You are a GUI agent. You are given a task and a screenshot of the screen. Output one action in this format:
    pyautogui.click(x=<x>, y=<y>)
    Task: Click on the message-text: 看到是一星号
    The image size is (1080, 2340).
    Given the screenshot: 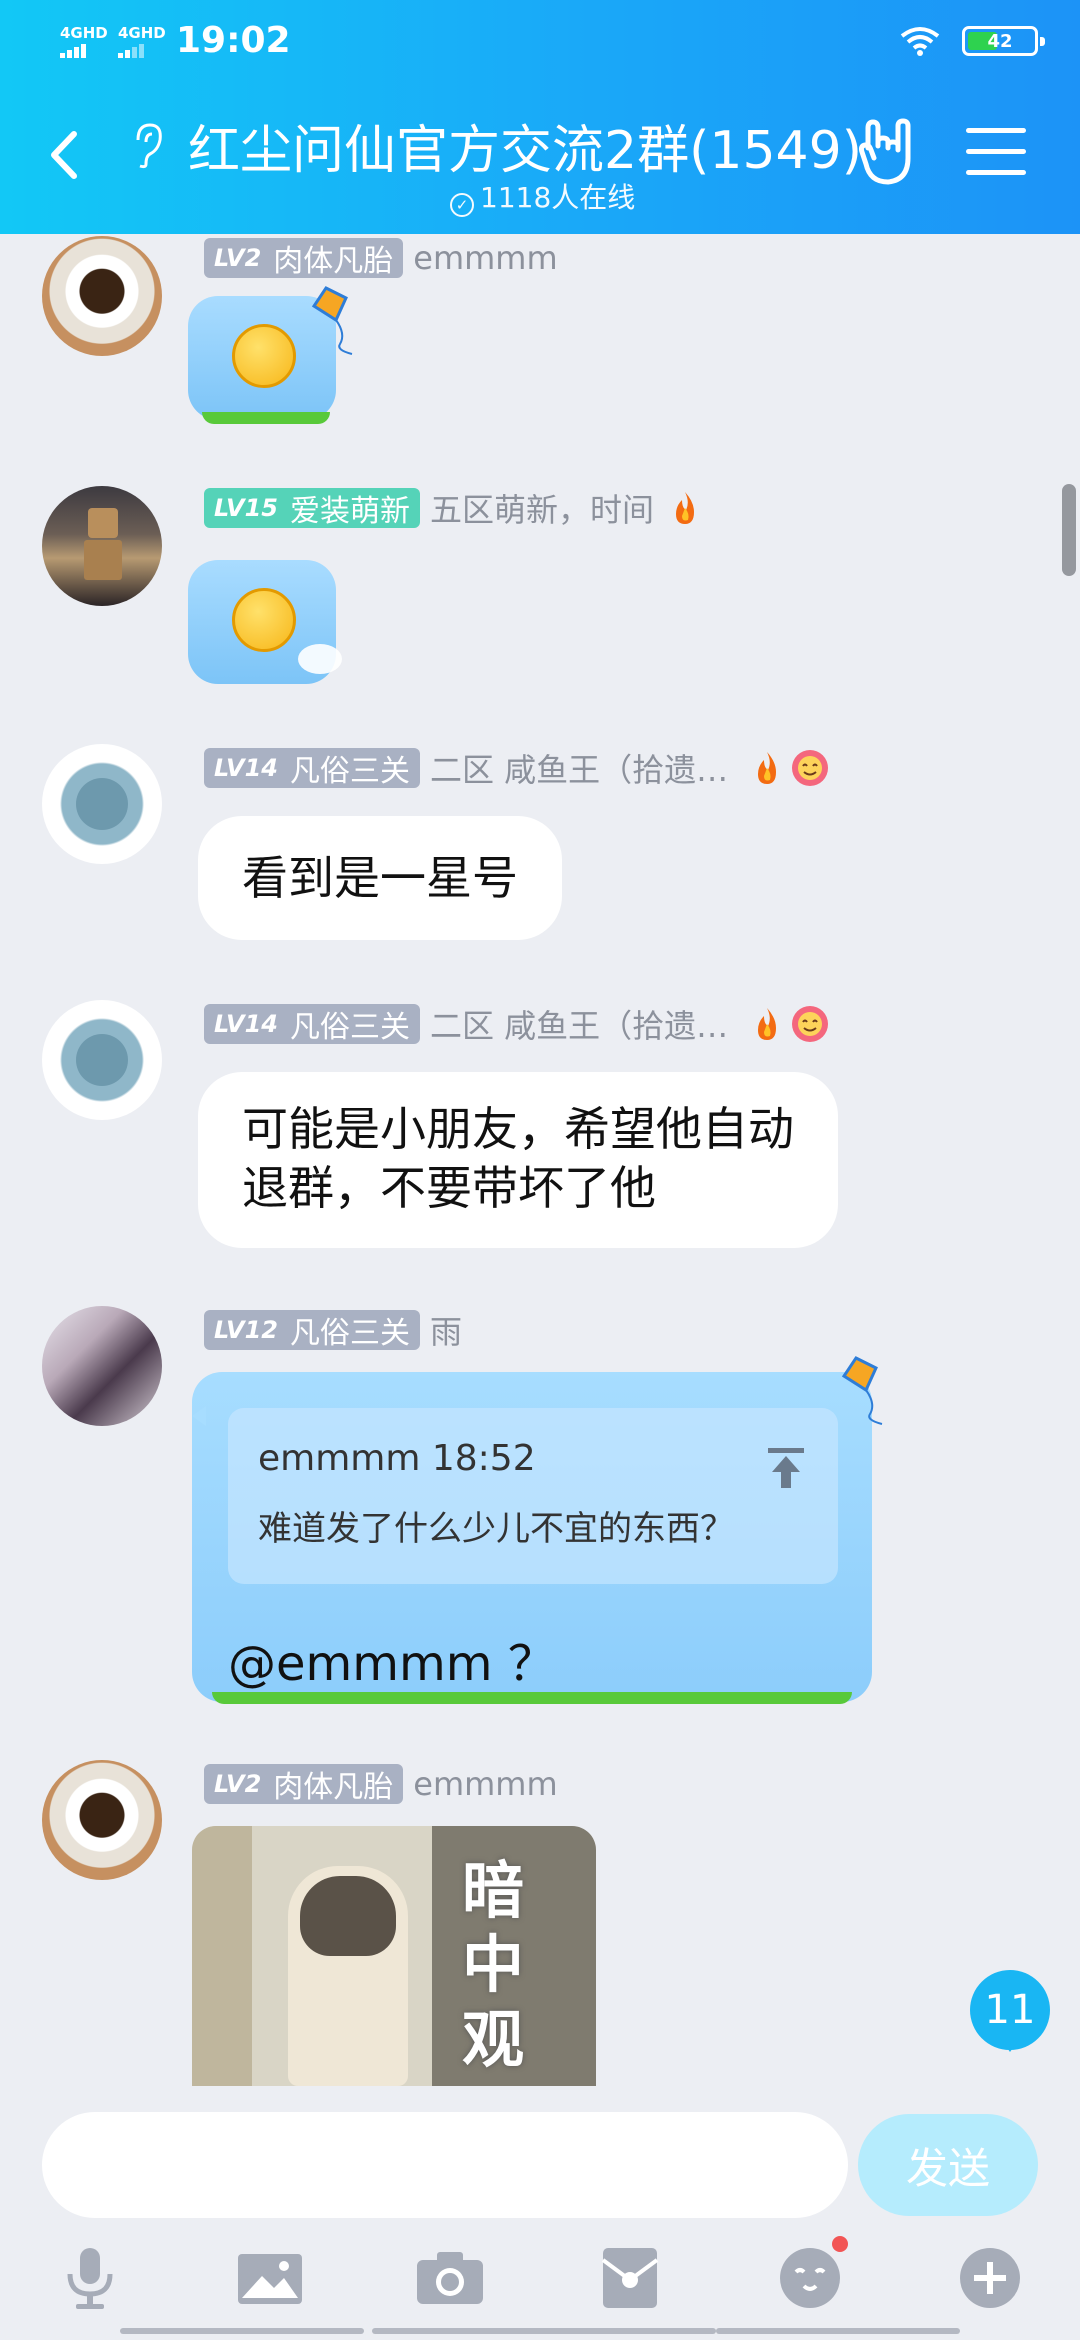 What is the action you would take?
    pyautogui.click(x=380, y=877)
    